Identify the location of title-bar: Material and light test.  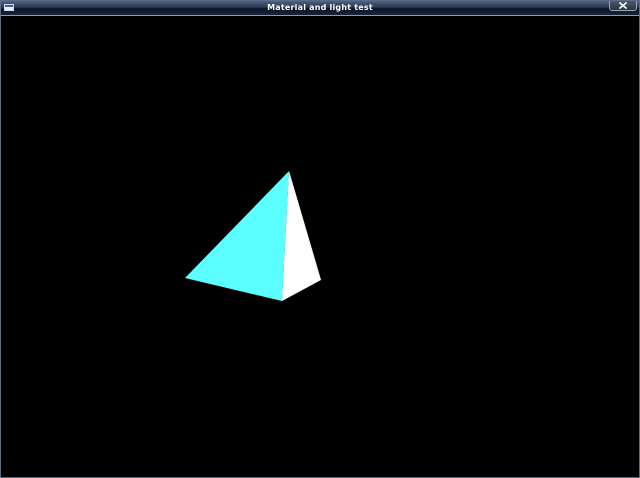
(320, 8).